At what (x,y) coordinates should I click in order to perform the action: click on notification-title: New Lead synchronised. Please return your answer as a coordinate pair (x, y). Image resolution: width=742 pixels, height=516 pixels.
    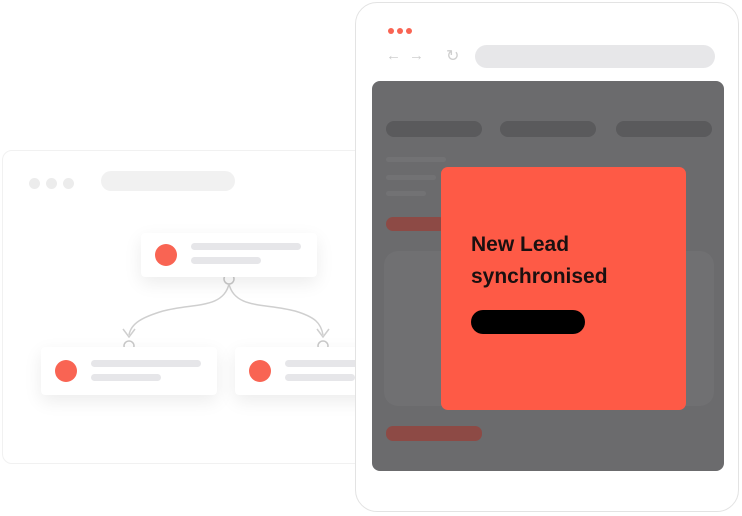
    Looking at the image, I should click on (571, 261).